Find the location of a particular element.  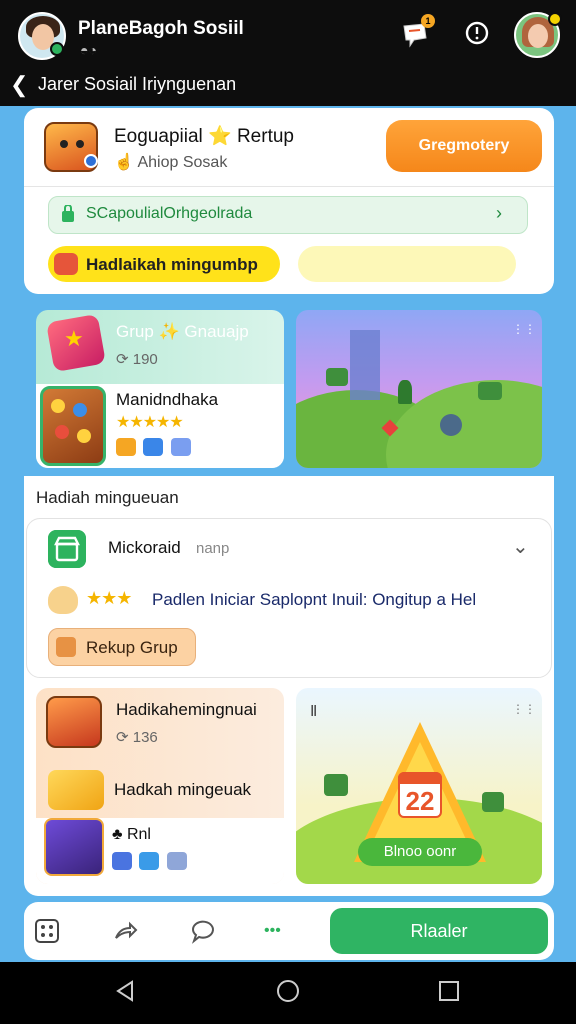

back-arrow-icon: ❮ is located at coordinates (19, 85).